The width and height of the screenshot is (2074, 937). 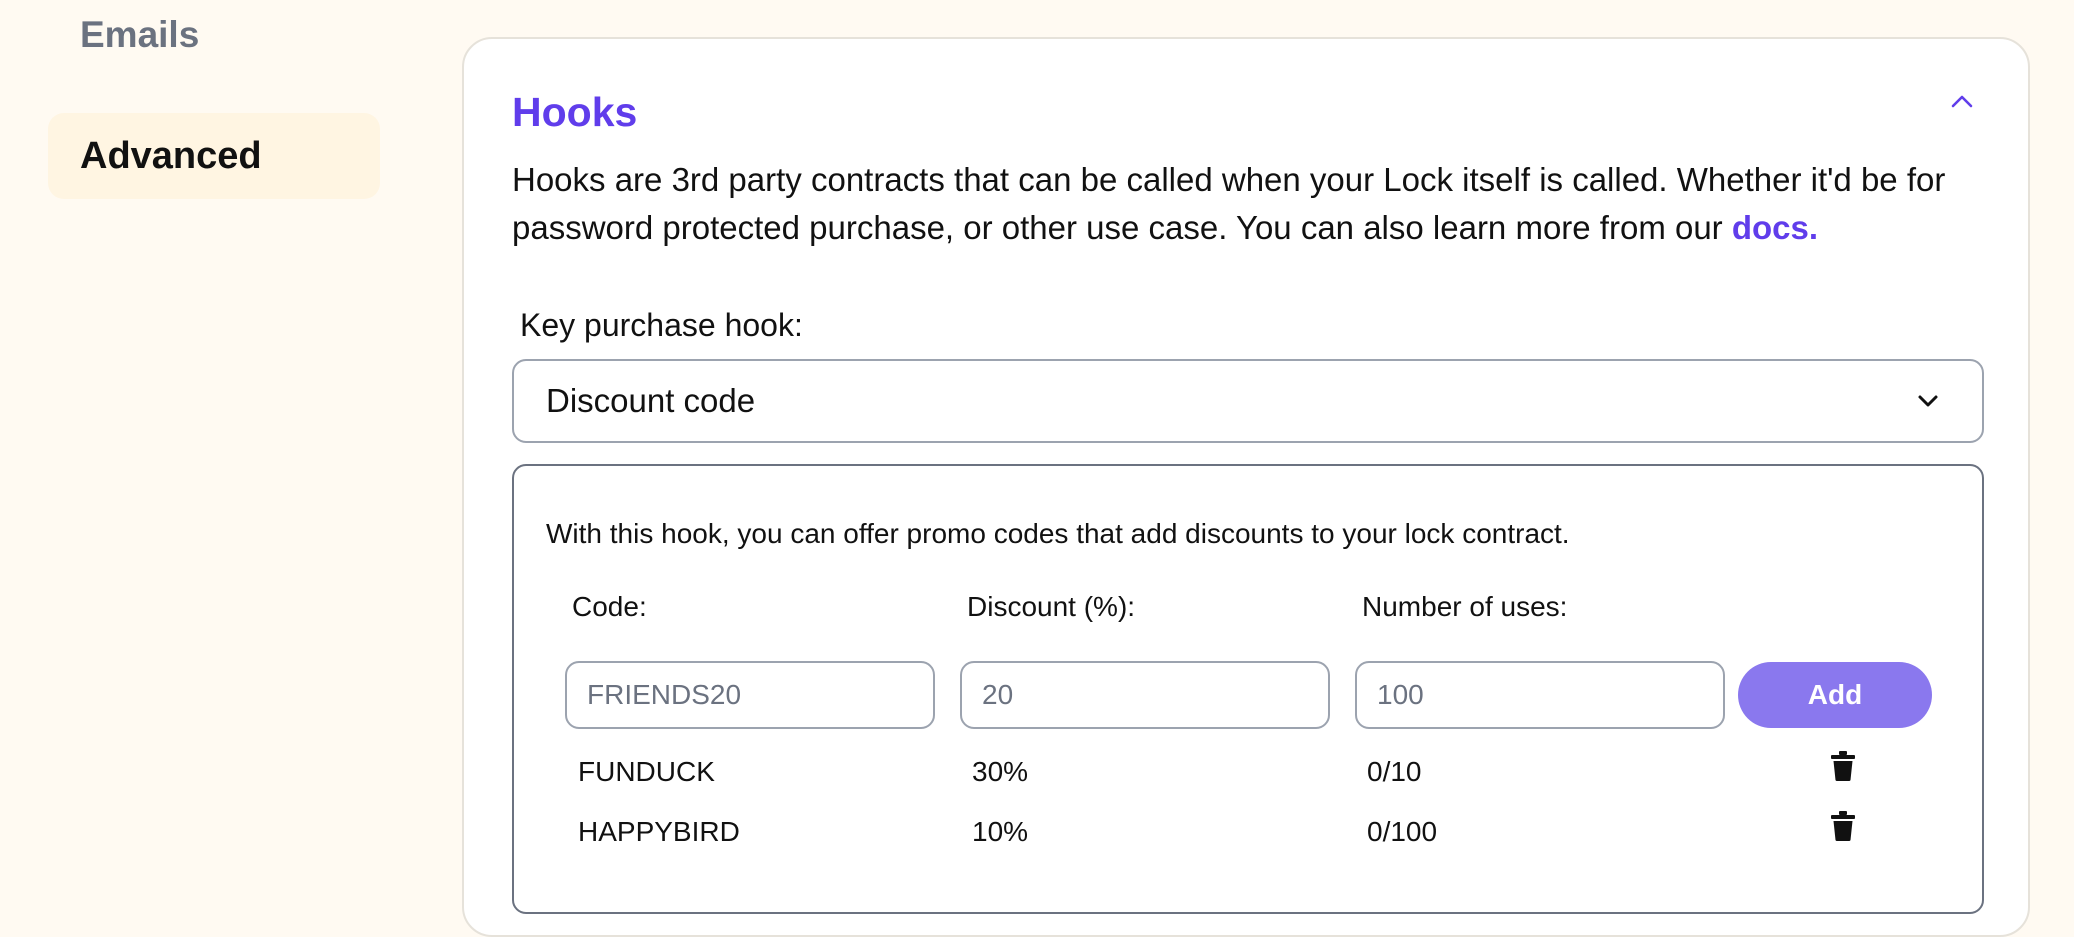 What do you see at coordinates (659, 831) in the screenshot?
I see `code-value: HAPPYBIRD` at bounding box center [659, 831].